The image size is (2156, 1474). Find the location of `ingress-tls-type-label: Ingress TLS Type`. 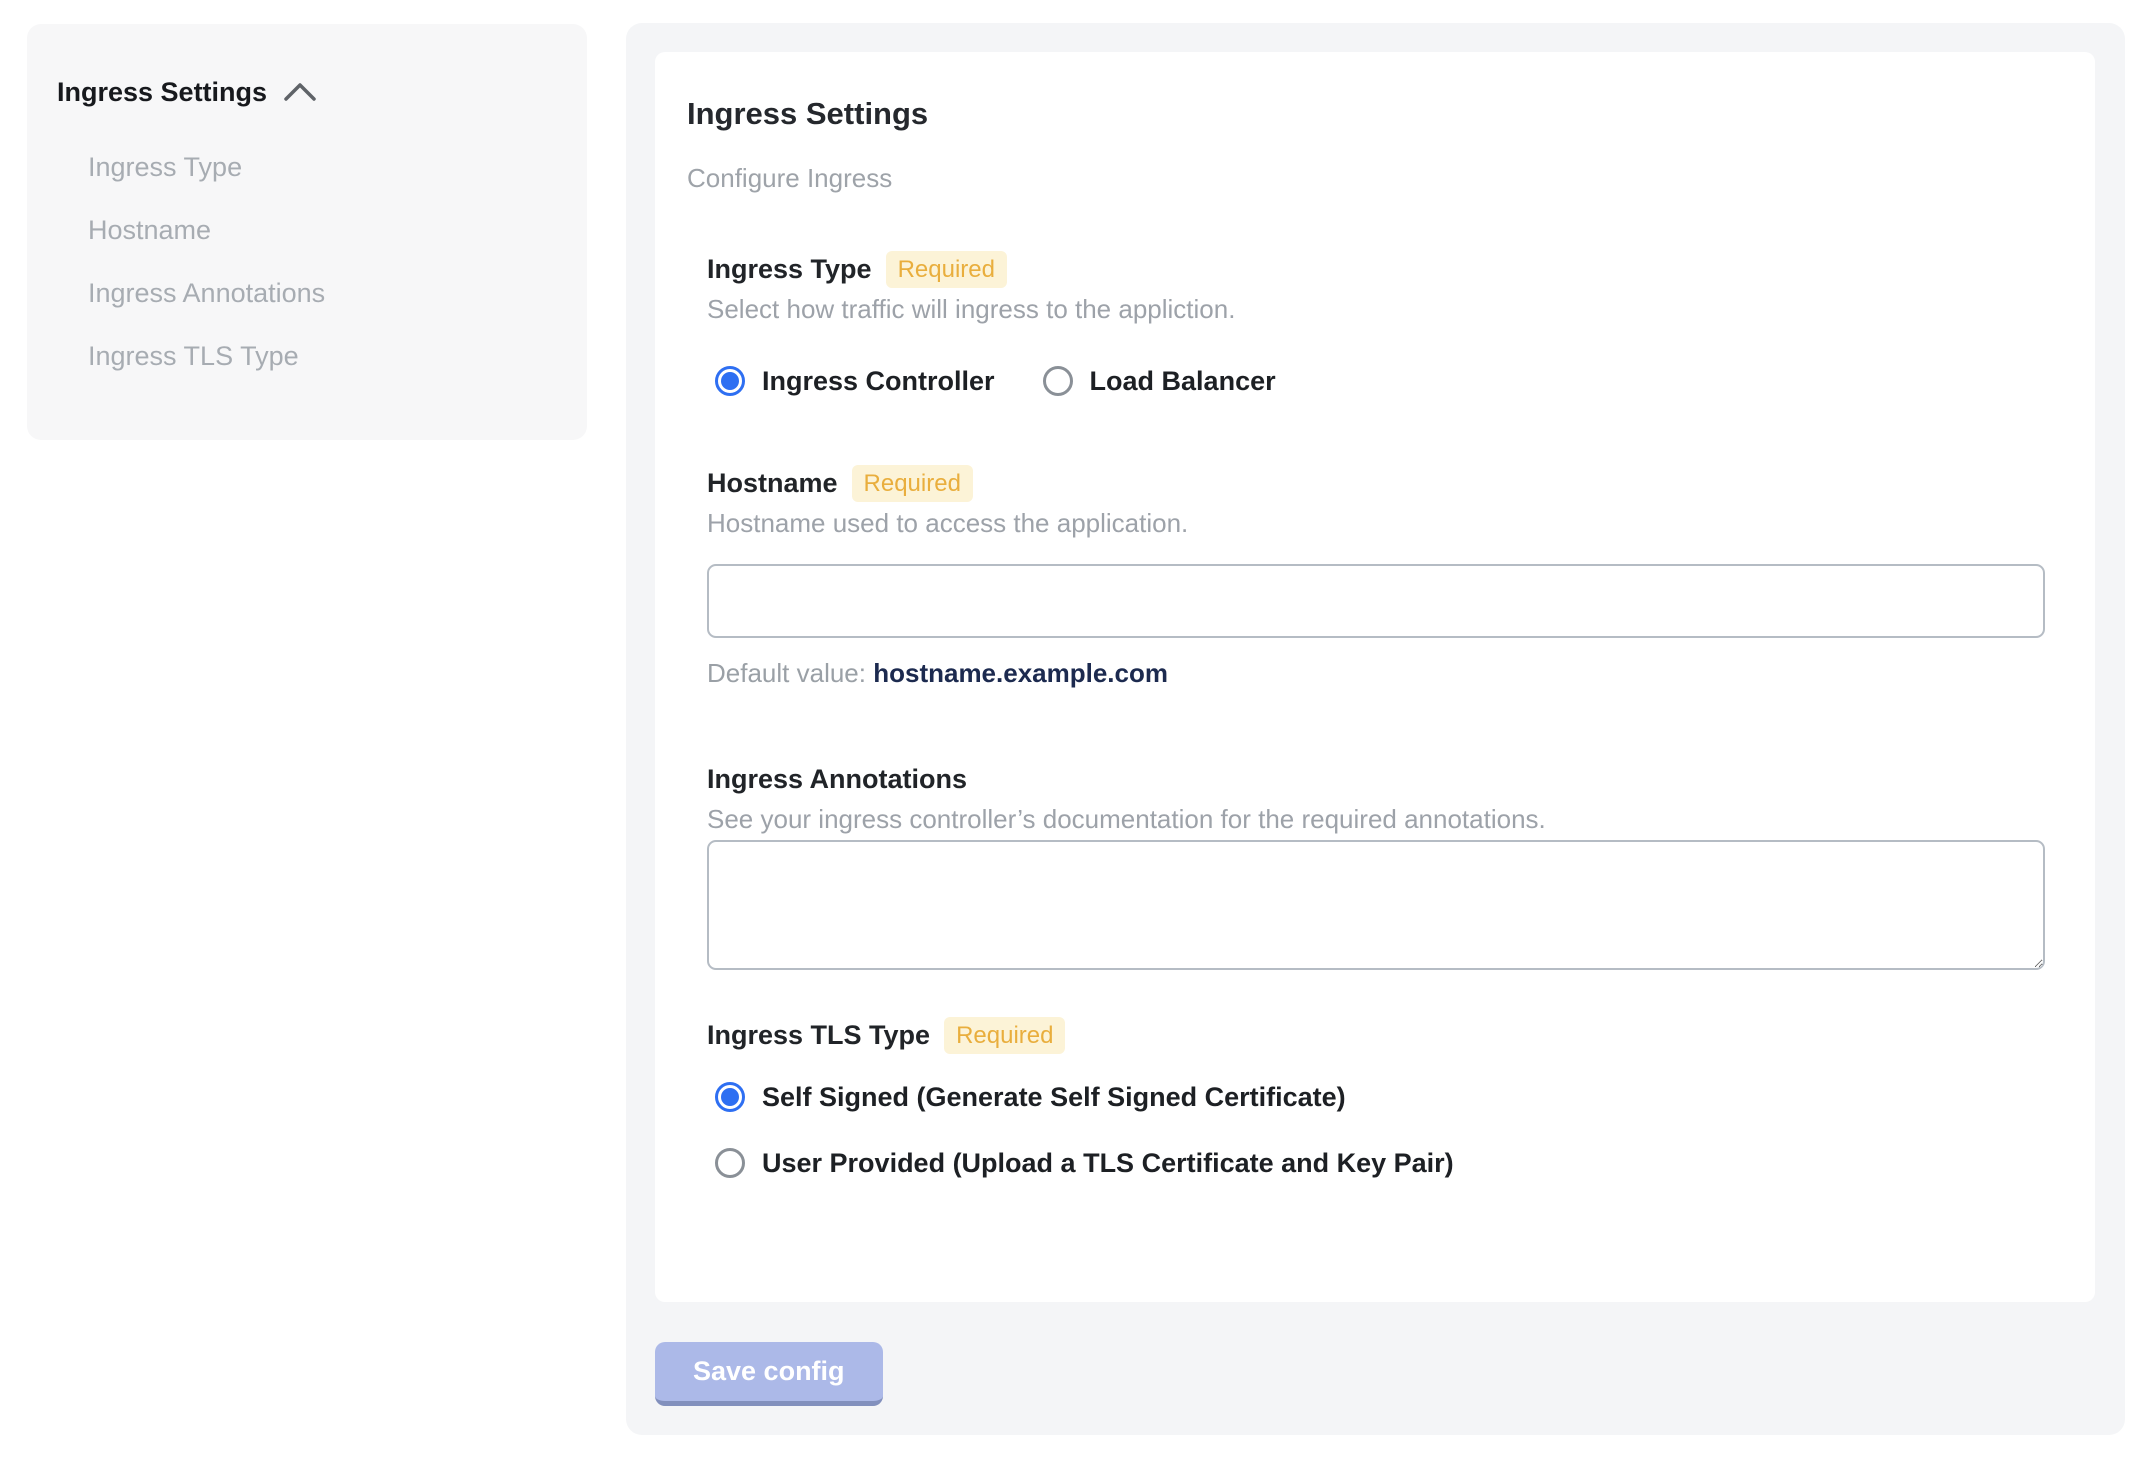

ingress-tls-type-label: Ingress TLS Type is located at coordinates (819, 1035).